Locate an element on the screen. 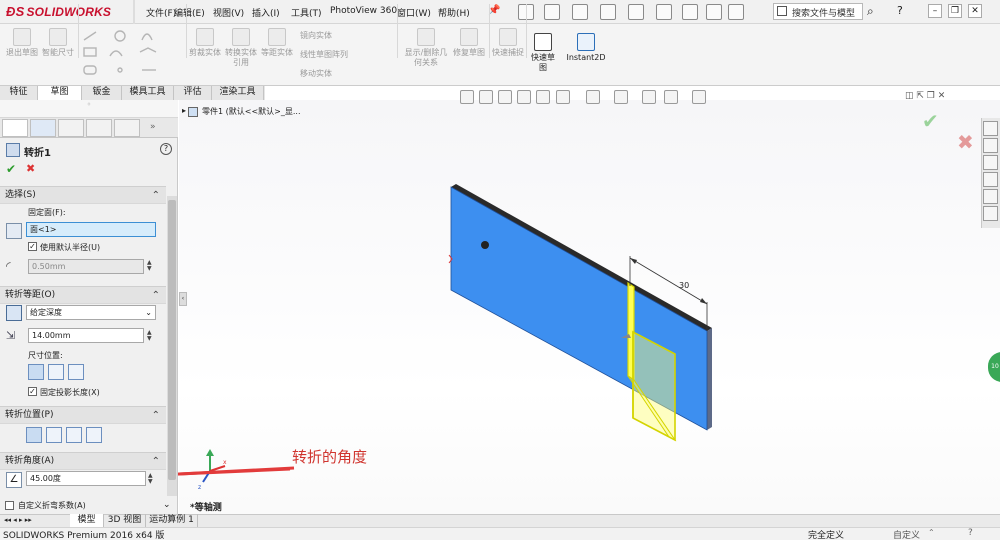 The height and width of the screenshot is (541, 1000). move-entities-button: 移动实体 is located at coordinates (316, 74).